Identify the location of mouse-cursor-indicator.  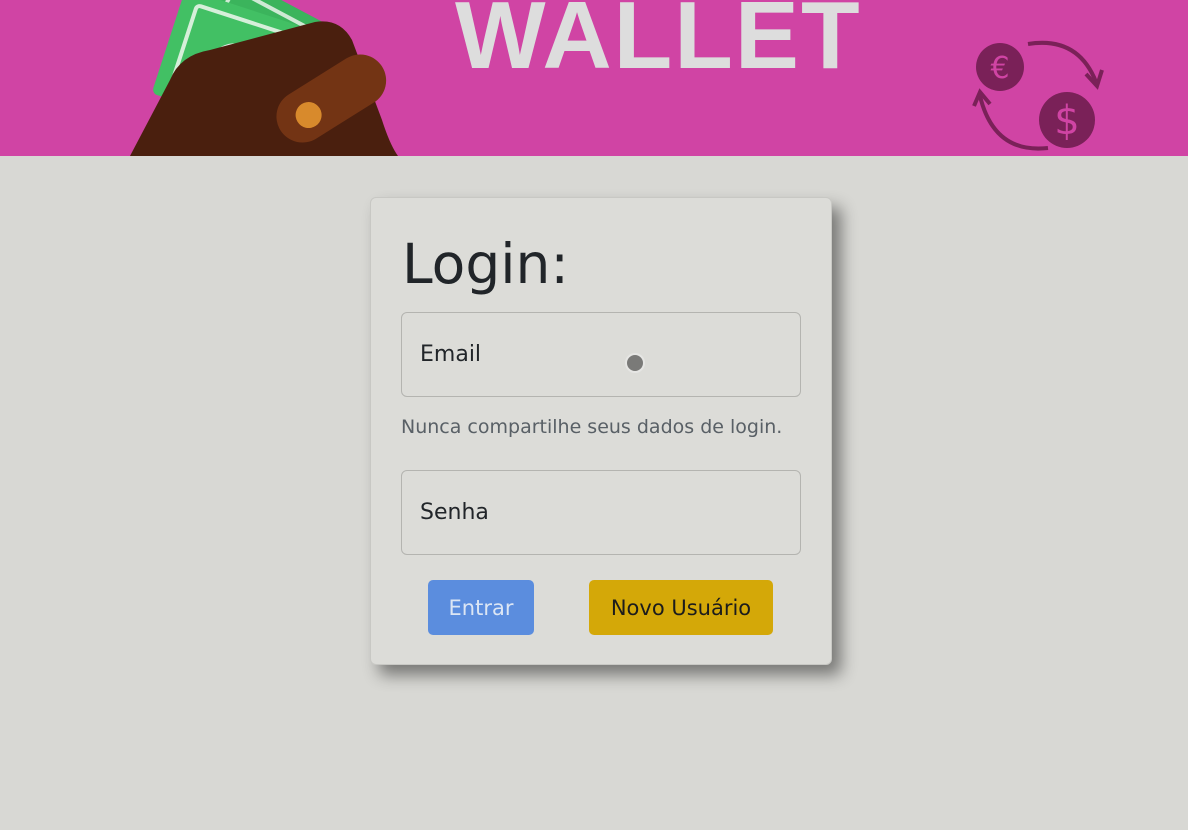
(635, 363).